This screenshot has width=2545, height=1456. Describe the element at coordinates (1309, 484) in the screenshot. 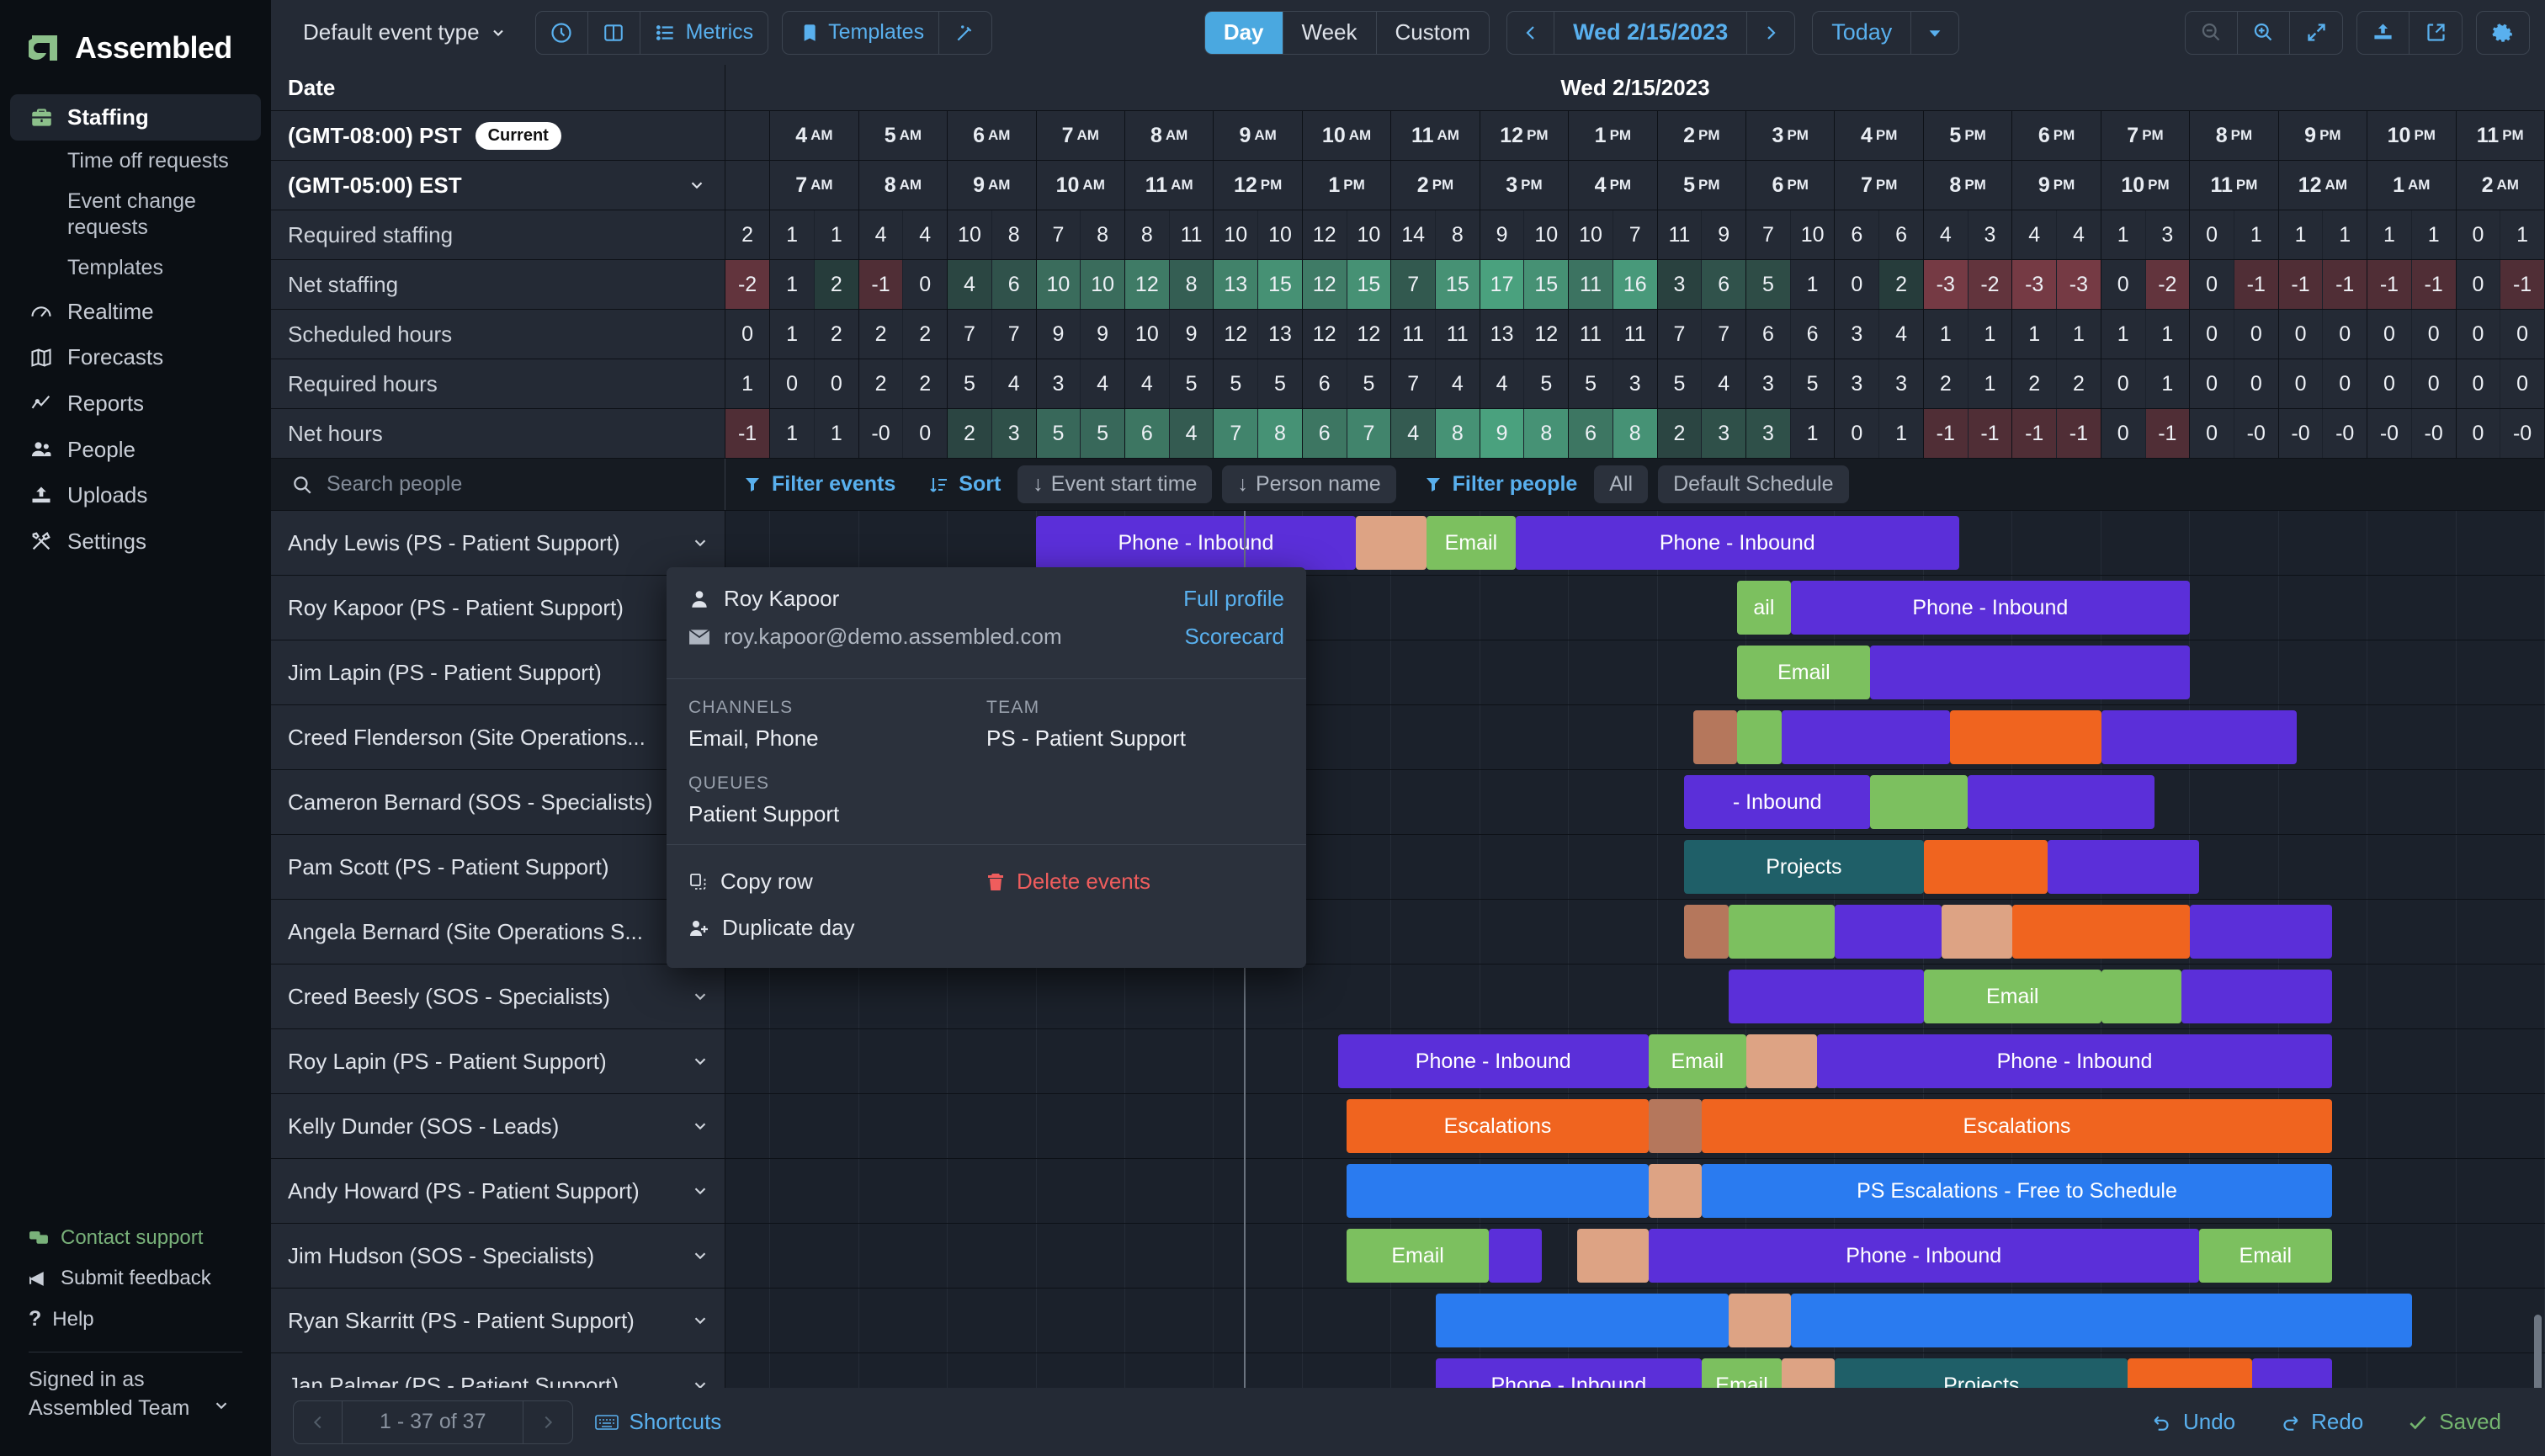

I see `sort-chip-person-name: ↓ Person name` at that location.